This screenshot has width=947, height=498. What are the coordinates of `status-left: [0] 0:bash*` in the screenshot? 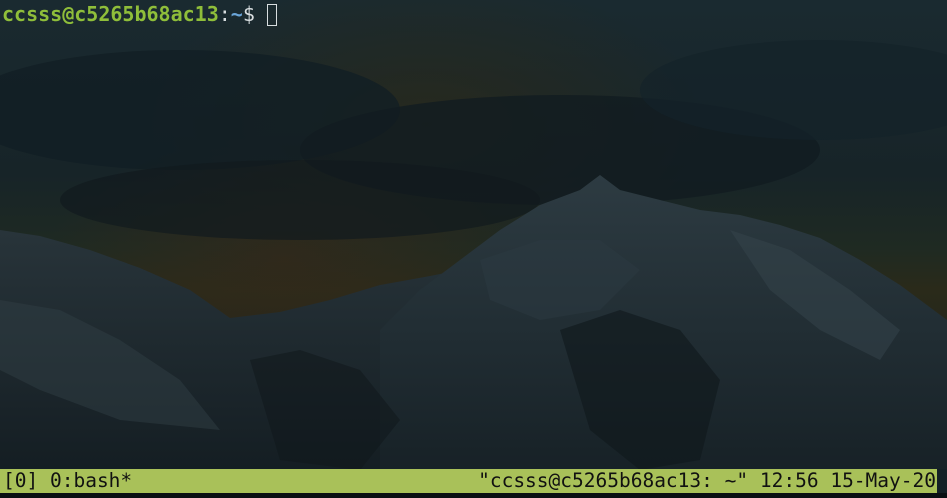 It's located at (67, 481).